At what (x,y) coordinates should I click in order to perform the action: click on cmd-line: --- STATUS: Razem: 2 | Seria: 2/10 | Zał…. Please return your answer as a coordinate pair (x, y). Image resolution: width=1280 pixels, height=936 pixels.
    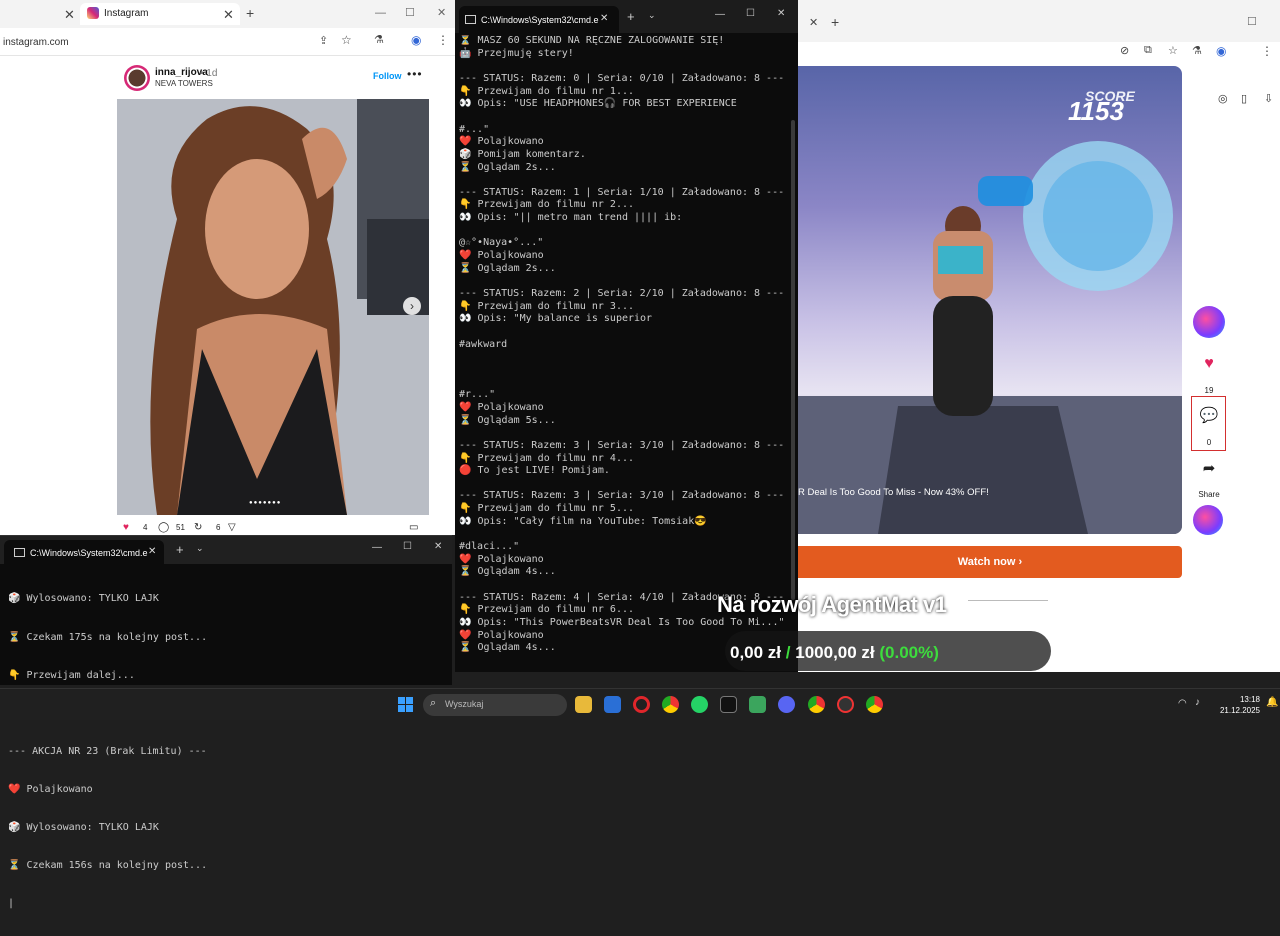
    Looking at the image, I should click on (622, 294).